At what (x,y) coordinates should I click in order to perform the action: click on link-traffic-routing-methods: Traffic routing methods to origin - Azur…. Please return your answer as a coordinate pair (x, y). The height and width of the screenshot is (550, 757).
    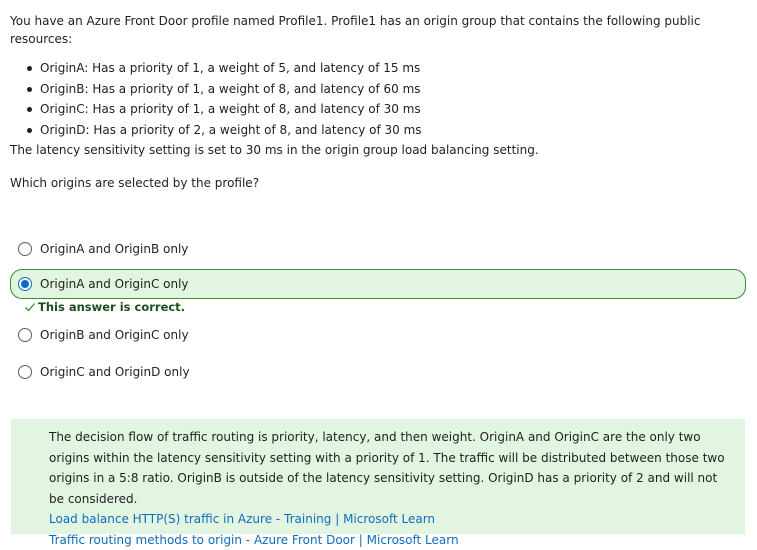
    Looking at the image, I should click on (392, 540).